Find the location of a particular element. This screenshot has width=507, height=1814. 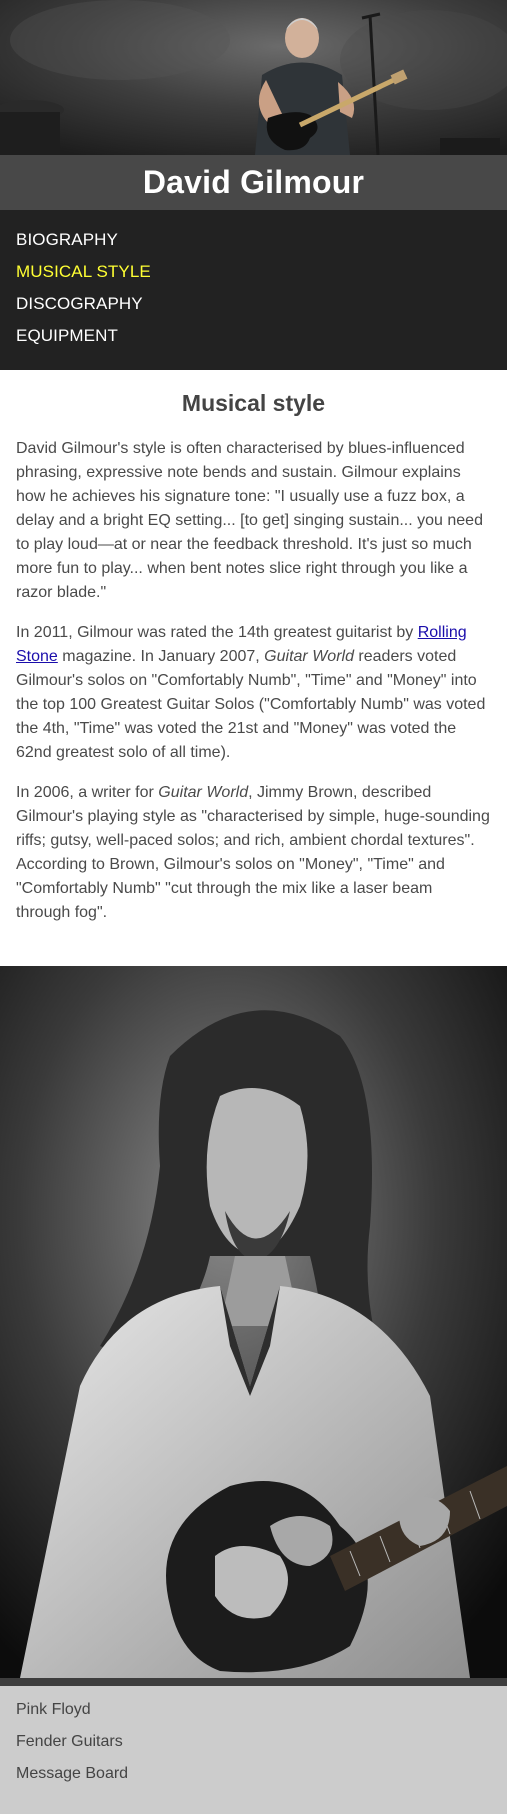

footer-link-fender-guitars: Fender Guitars is located at coordinates (69, 1741).